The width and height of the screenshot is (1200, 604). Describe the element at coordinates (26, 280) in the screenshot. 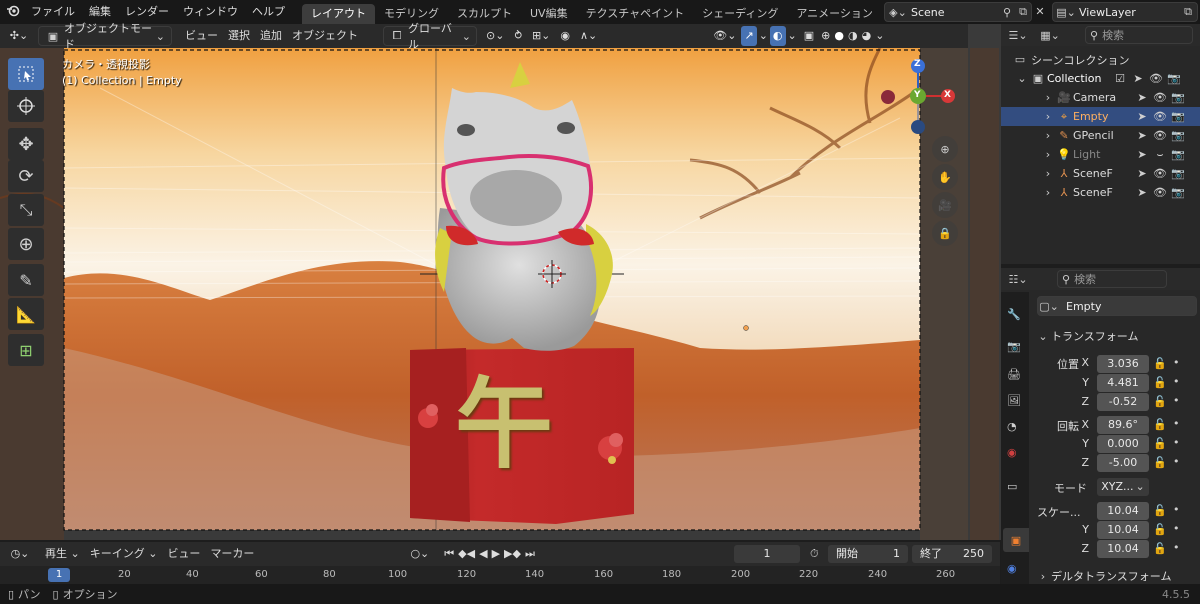

I see `annotate-tool: ✎` at that location.